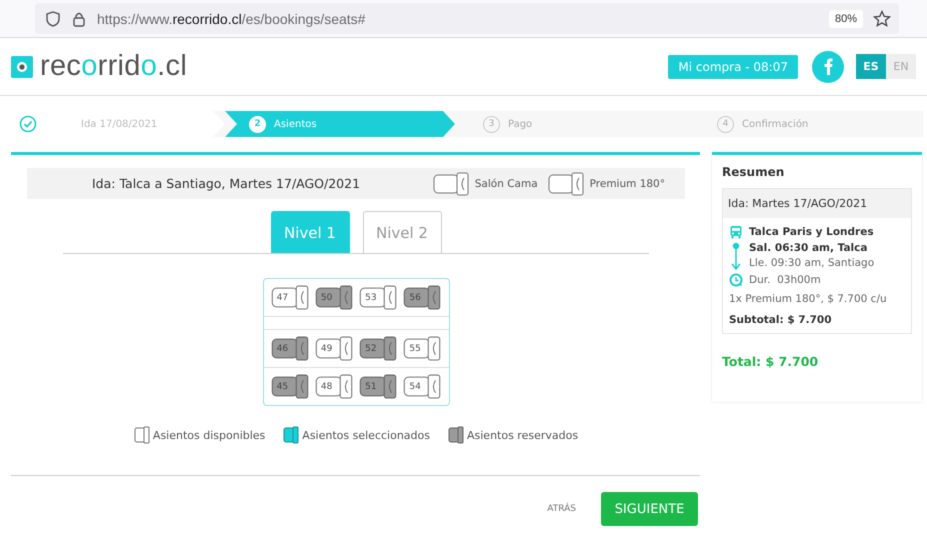 This screenshot has width=927, height=533. I want to click on legend-label: Asientos reservados, so click(522, 435).